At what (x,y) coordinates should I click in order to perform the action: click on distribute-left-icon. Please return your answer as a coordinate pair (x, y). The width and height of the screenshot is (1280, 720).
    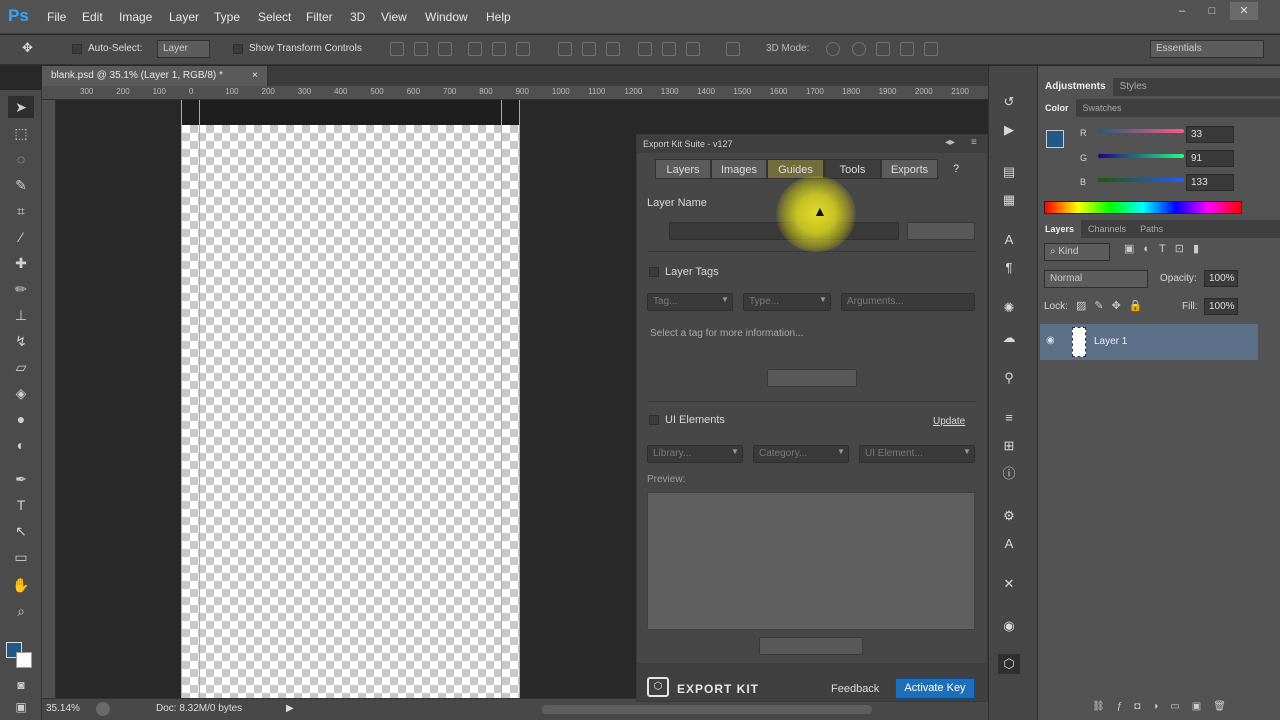
    Looking at the image, I should click on (645, 49).